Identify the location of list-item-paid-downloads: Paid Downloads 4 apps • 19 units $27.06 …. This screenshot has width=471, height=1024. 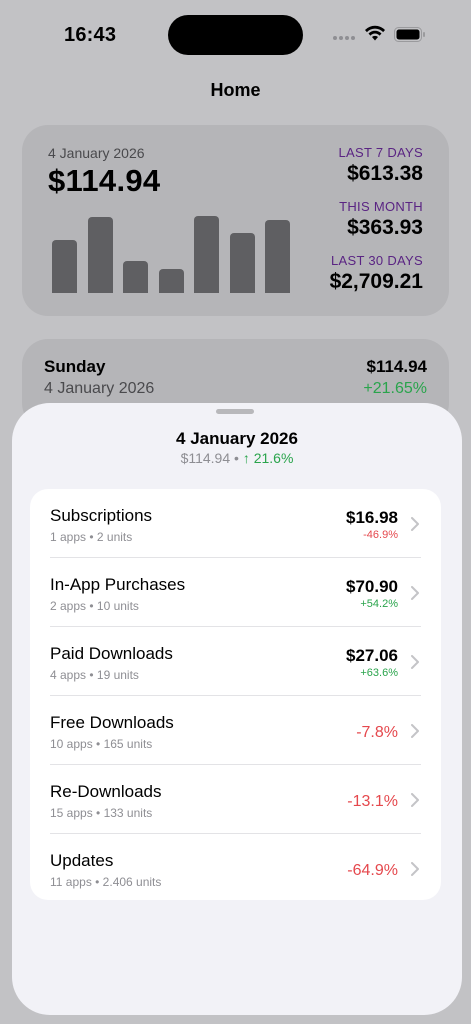
(235, 661).